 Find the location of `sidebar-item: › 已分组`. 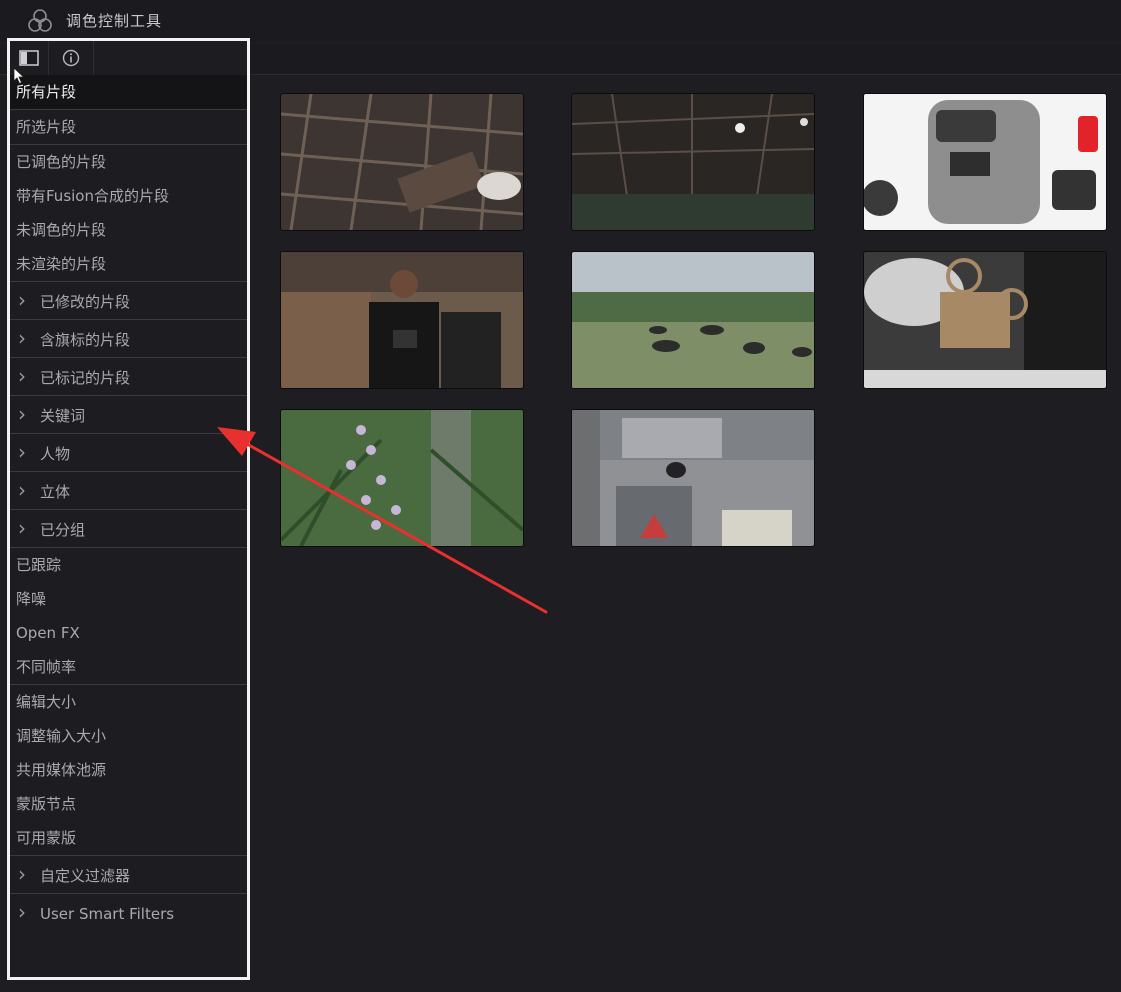

sidebar-item: › 已分组 is located at coordinates (128, 528).